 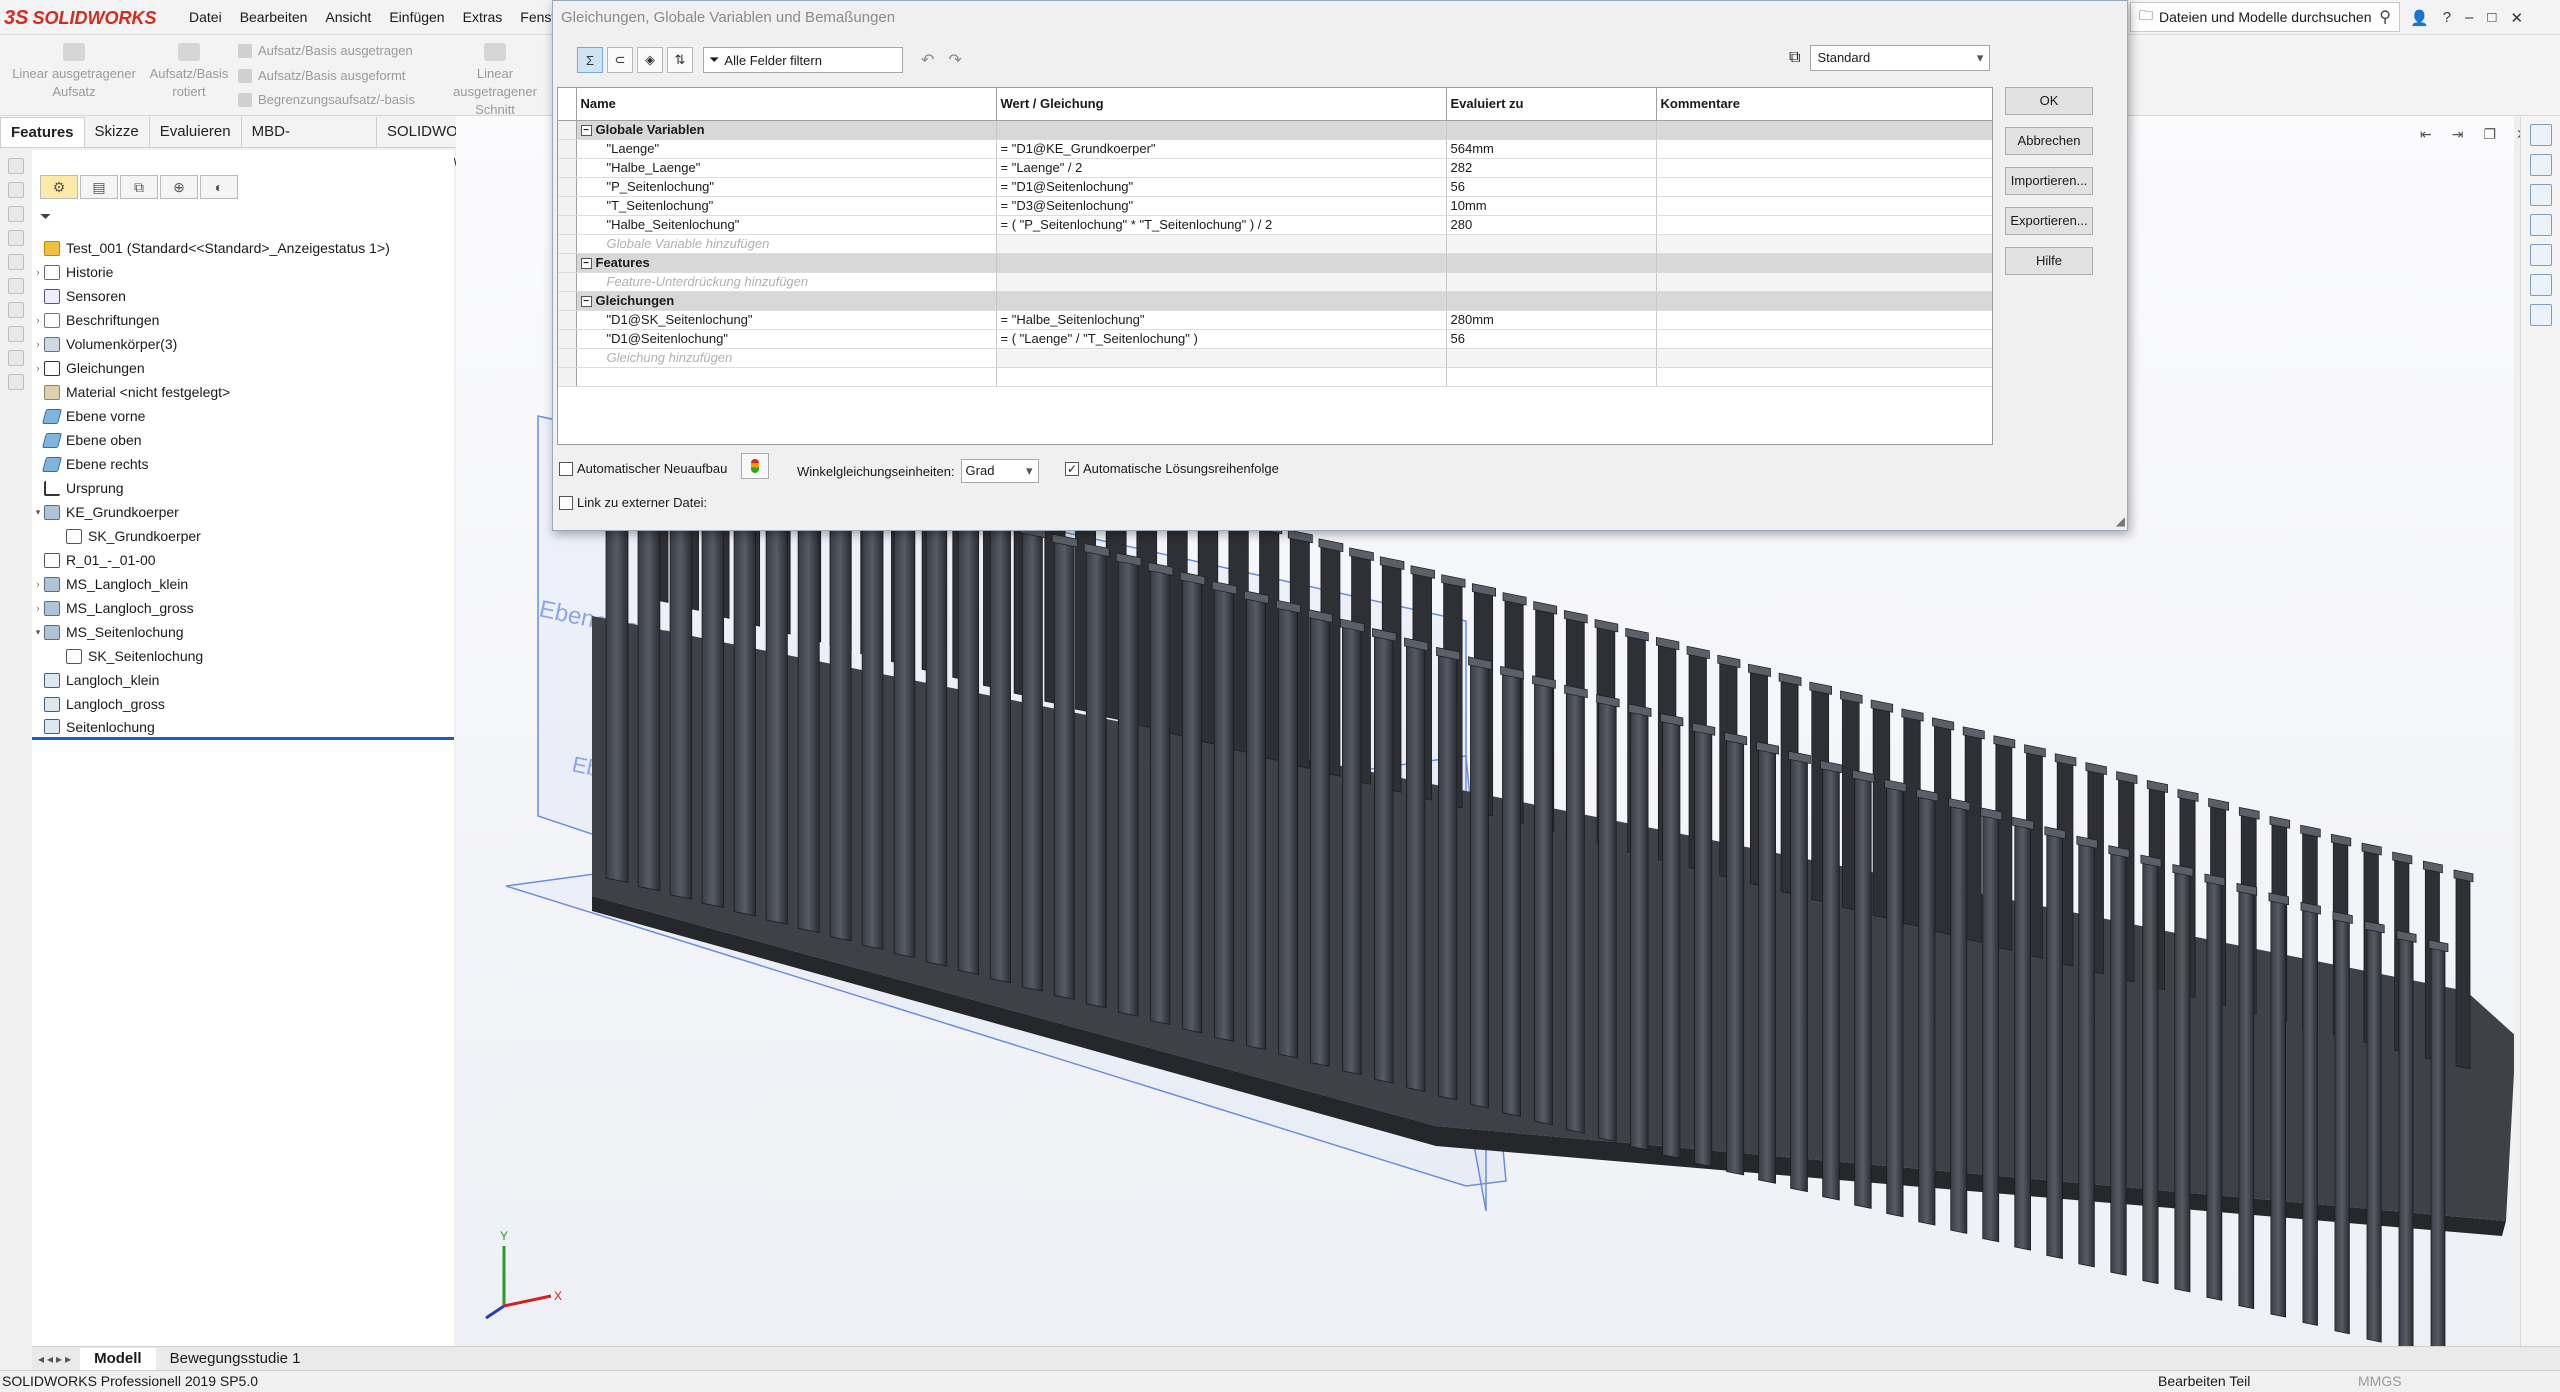 I want to click on loft-button: Aufsatz/Basis ausgeformt, so click(x=321, y=75).